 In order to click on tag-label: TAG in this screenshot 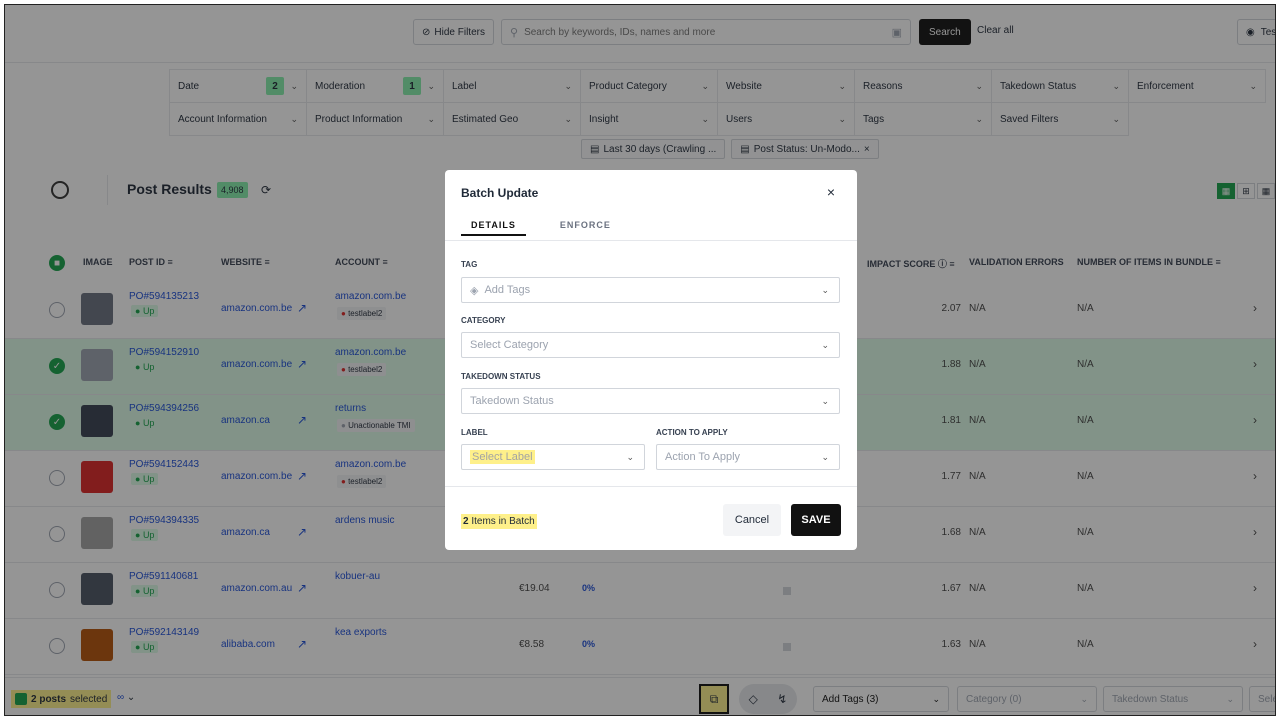, I will do `click(469, 264)`.